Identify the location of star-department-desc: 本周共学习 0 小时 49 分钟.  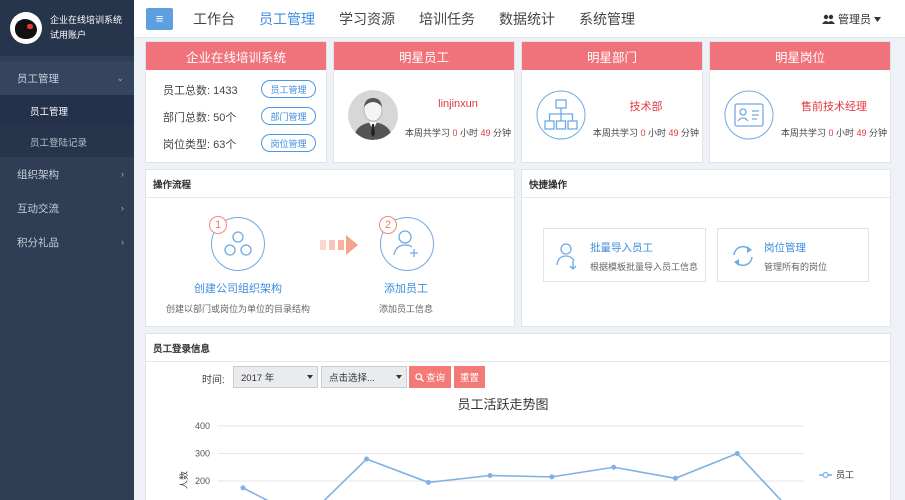
(646, 133).